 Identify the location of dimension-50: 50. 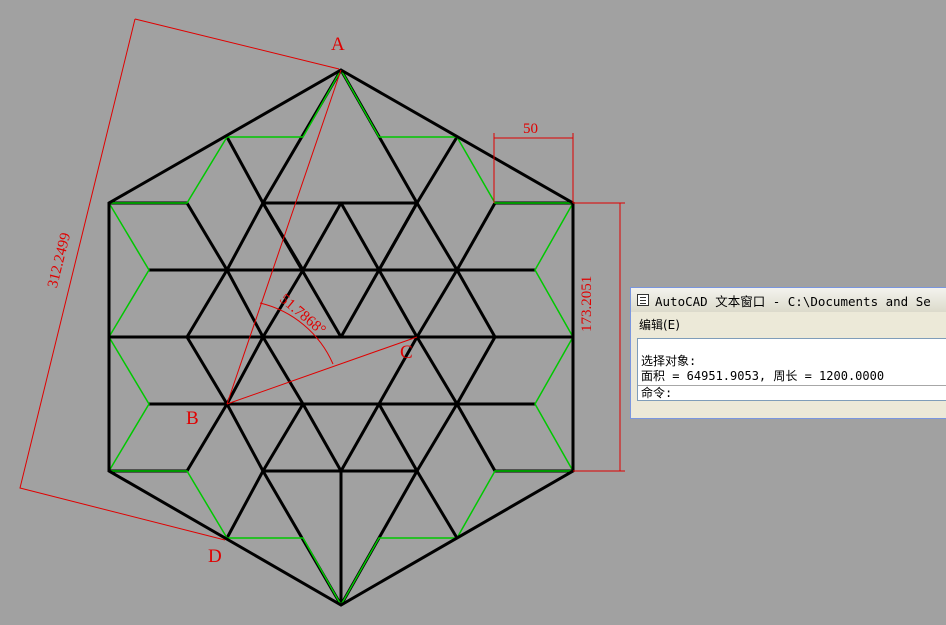
(530, 129).